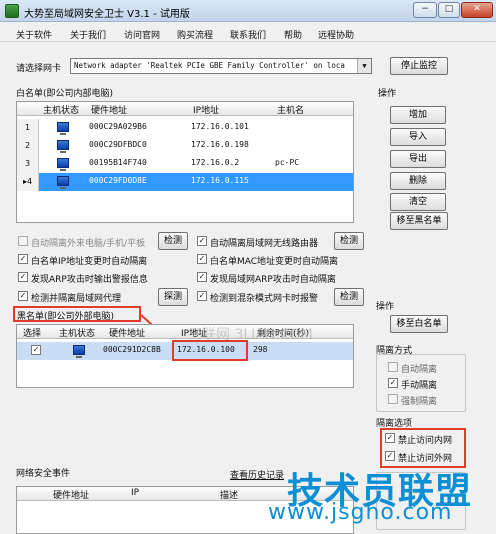 This screenshot has width=496, height=534. I want to click on row-mac: 000C29A029B6, so click(118, 126).